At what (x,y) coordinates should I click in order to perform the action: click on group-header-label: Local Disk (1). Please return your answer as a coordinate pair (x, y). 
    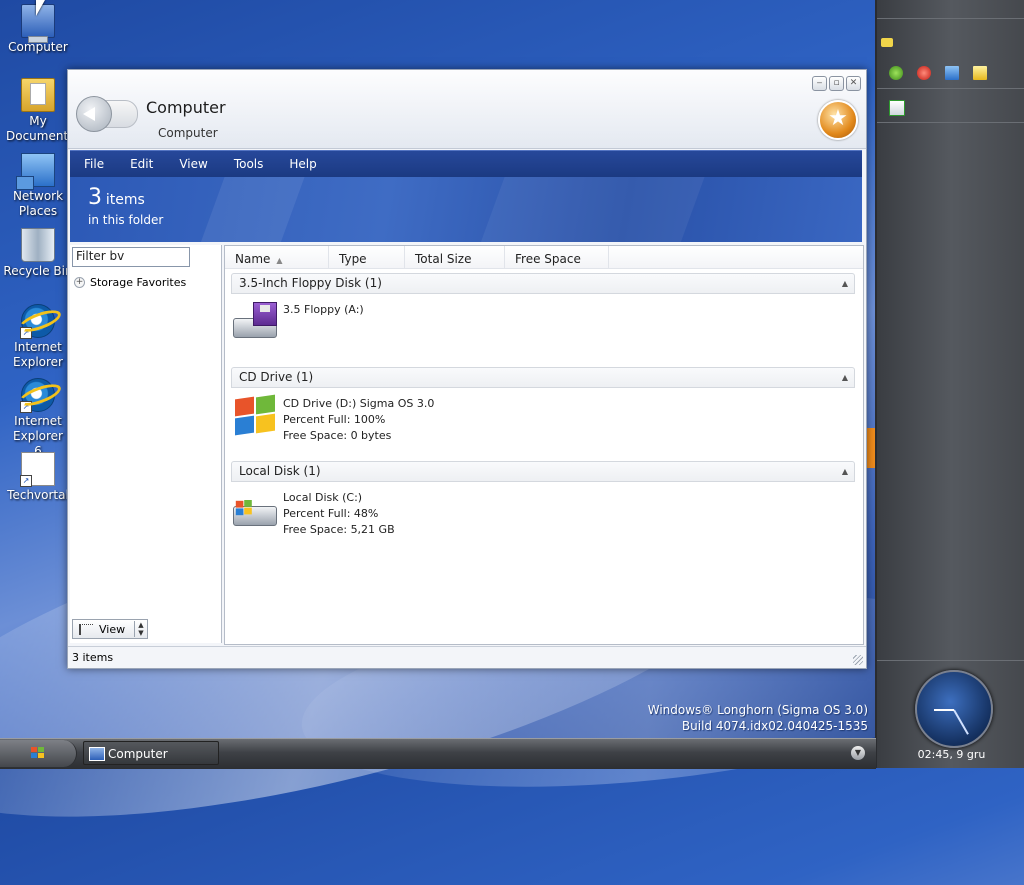
    Looking at the image, I should click on (280, 471).